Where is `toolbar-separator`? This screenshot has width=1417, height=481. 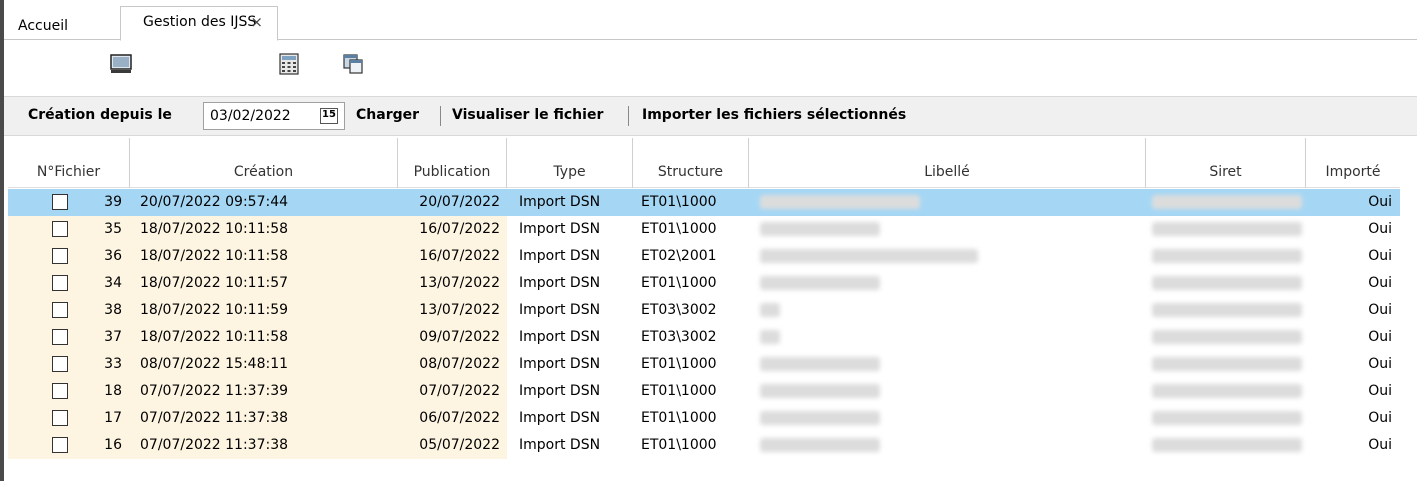
toolbar-separator is located at coordinates (440, 116).